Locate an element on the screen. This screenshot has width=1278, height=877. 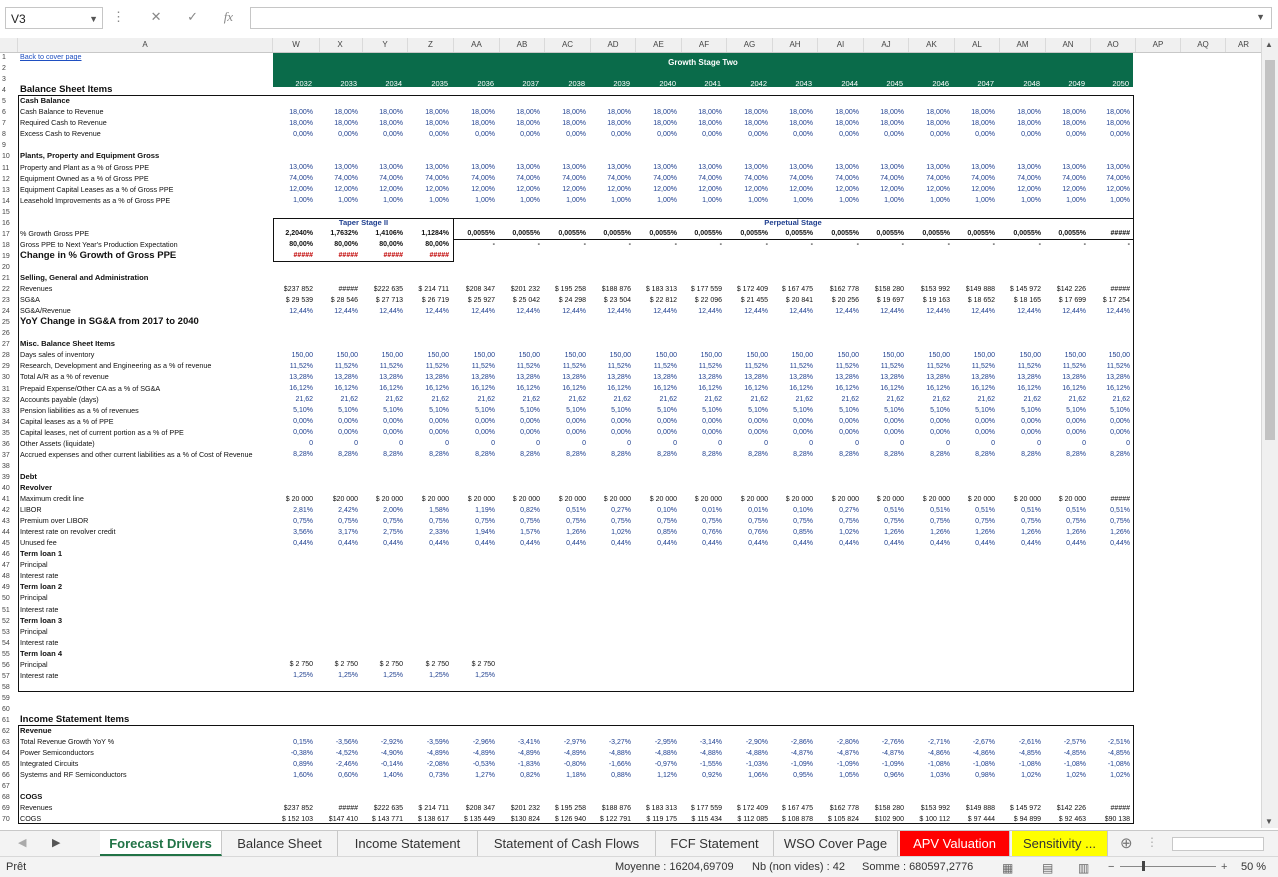
column-header-AQ: AQ is located at coordinates (1203, 45).